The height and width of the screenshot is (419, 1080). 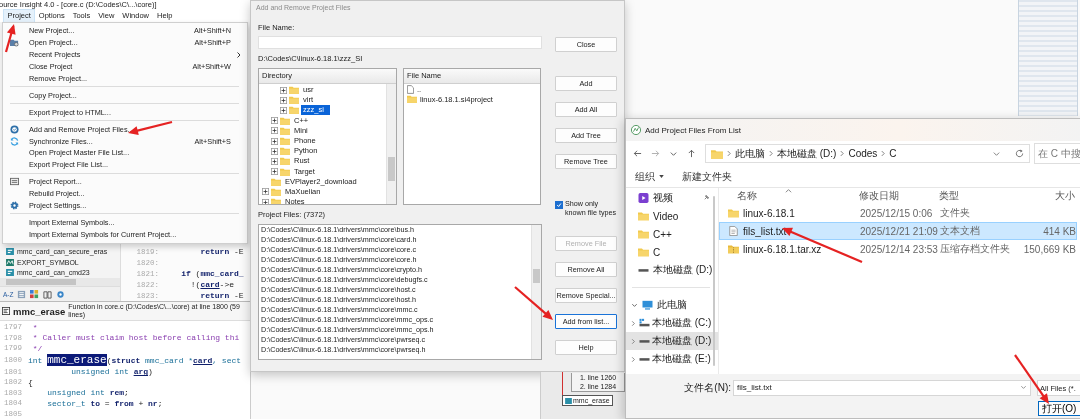 I want to click on project-files-icon, so click(x=14, y=129).